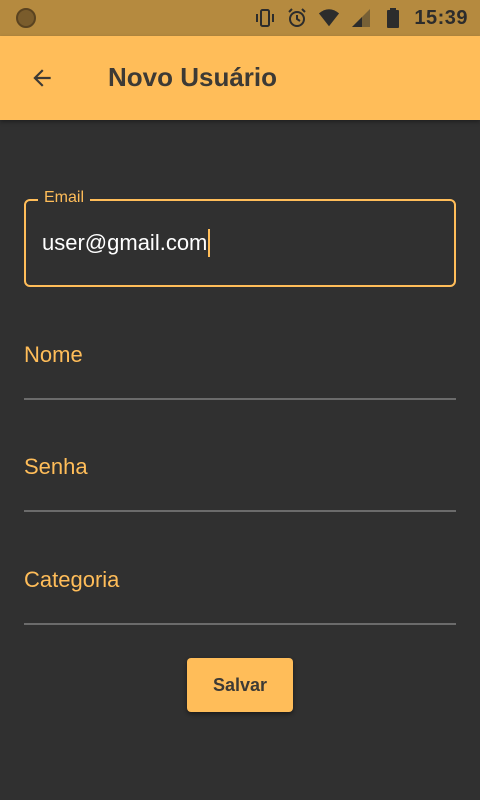  I want to click on vibrate-icon, so click(265, 18).